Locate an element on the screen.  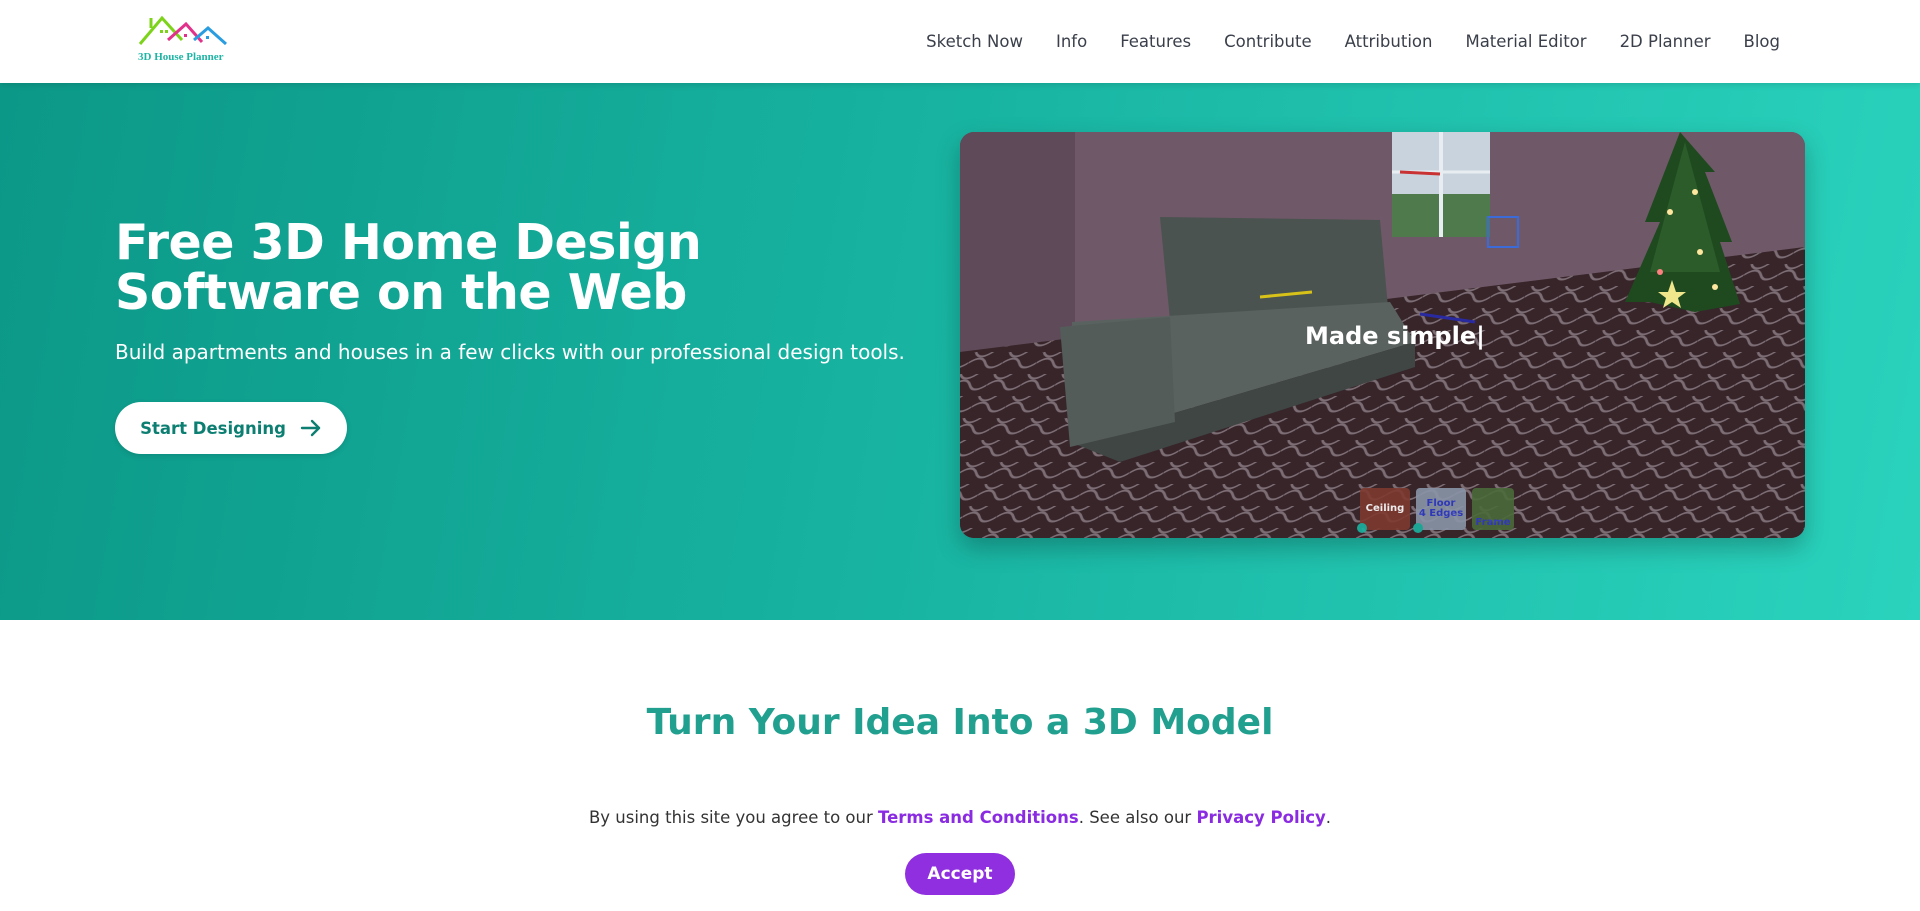
thumb-floor-sub: 4 Edges is located at coordinates (1441, 513).